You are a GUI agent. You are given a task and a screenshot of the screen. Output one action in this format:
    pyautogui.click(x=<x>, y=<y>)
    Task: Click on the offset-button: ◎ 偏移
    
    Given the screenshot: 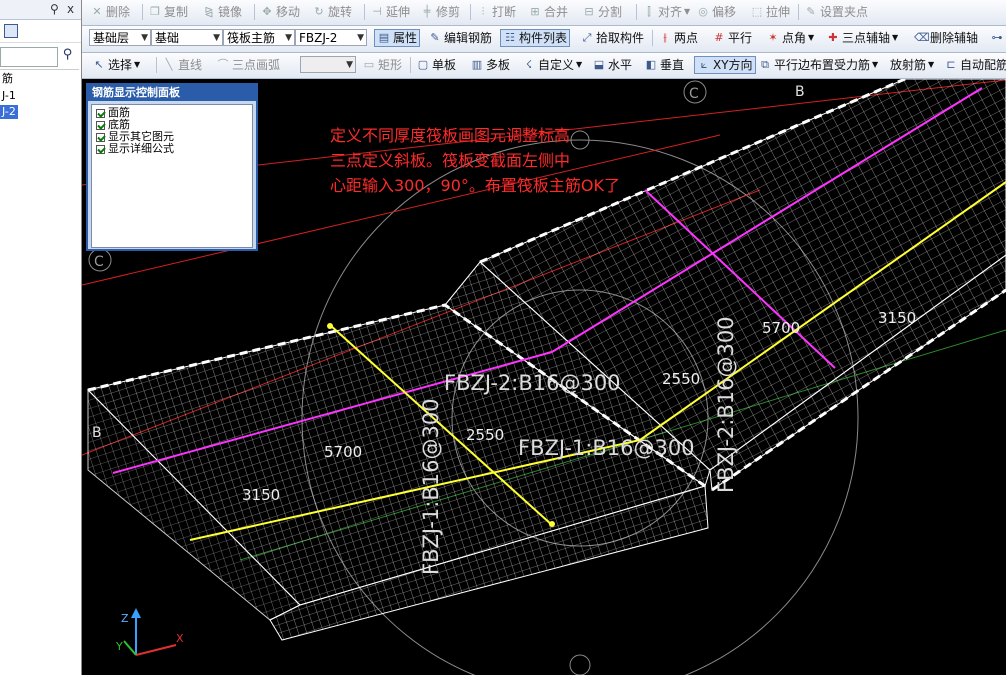 What is the action you would take?
    pyautogui.click(x=716, y=12)
    